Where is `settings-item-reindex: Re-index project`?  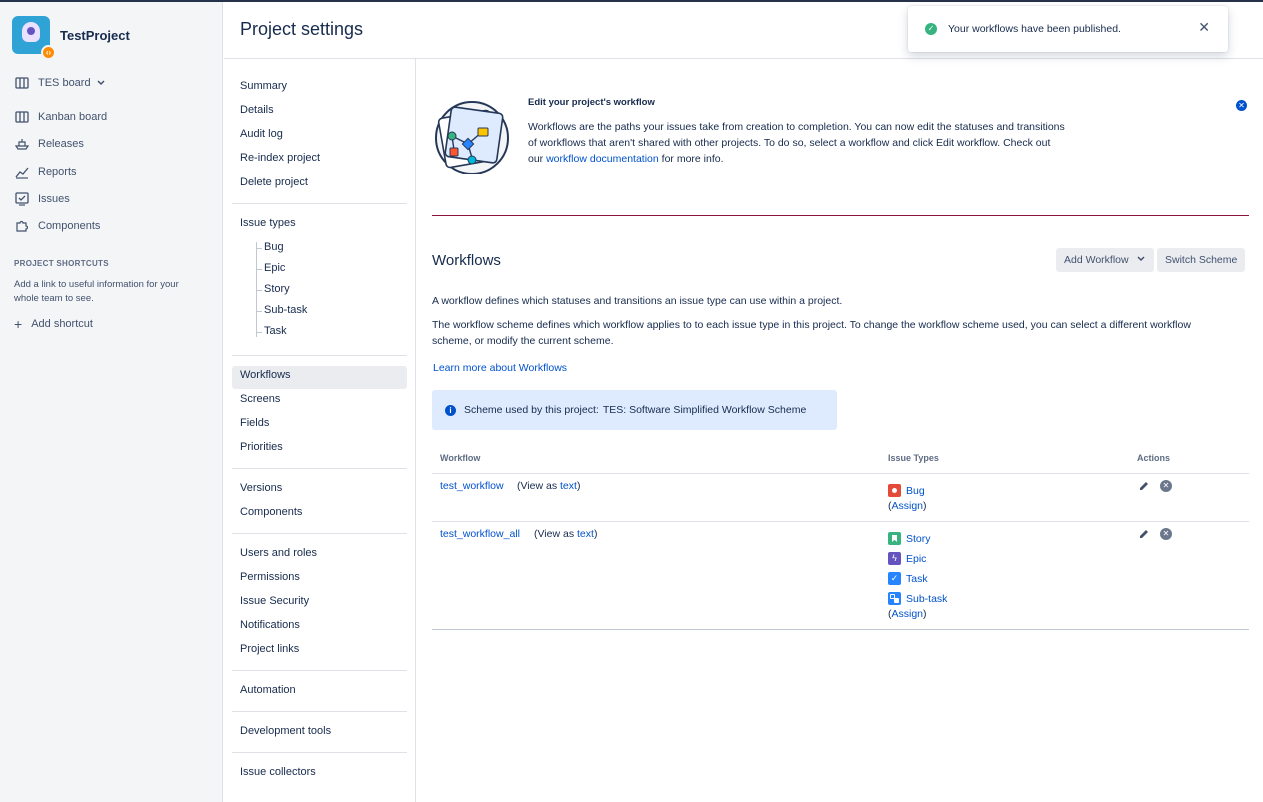
settings-item-reindex: Re-index project is located at coordinates (280, 158).